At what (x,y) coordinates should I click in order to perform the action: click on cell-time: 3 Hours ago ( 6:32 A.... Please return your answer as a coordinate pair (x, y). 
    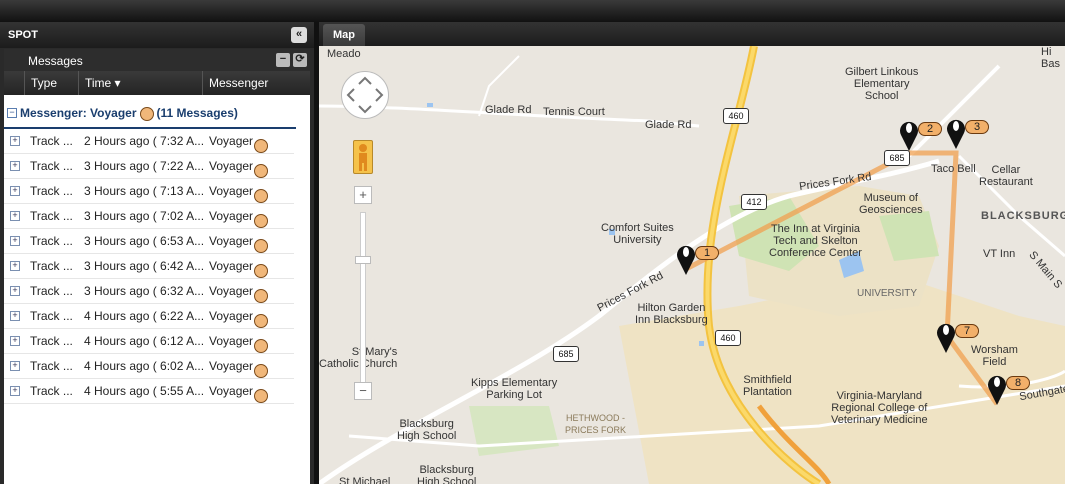
    Looking at the image, I should click on (144, 291).